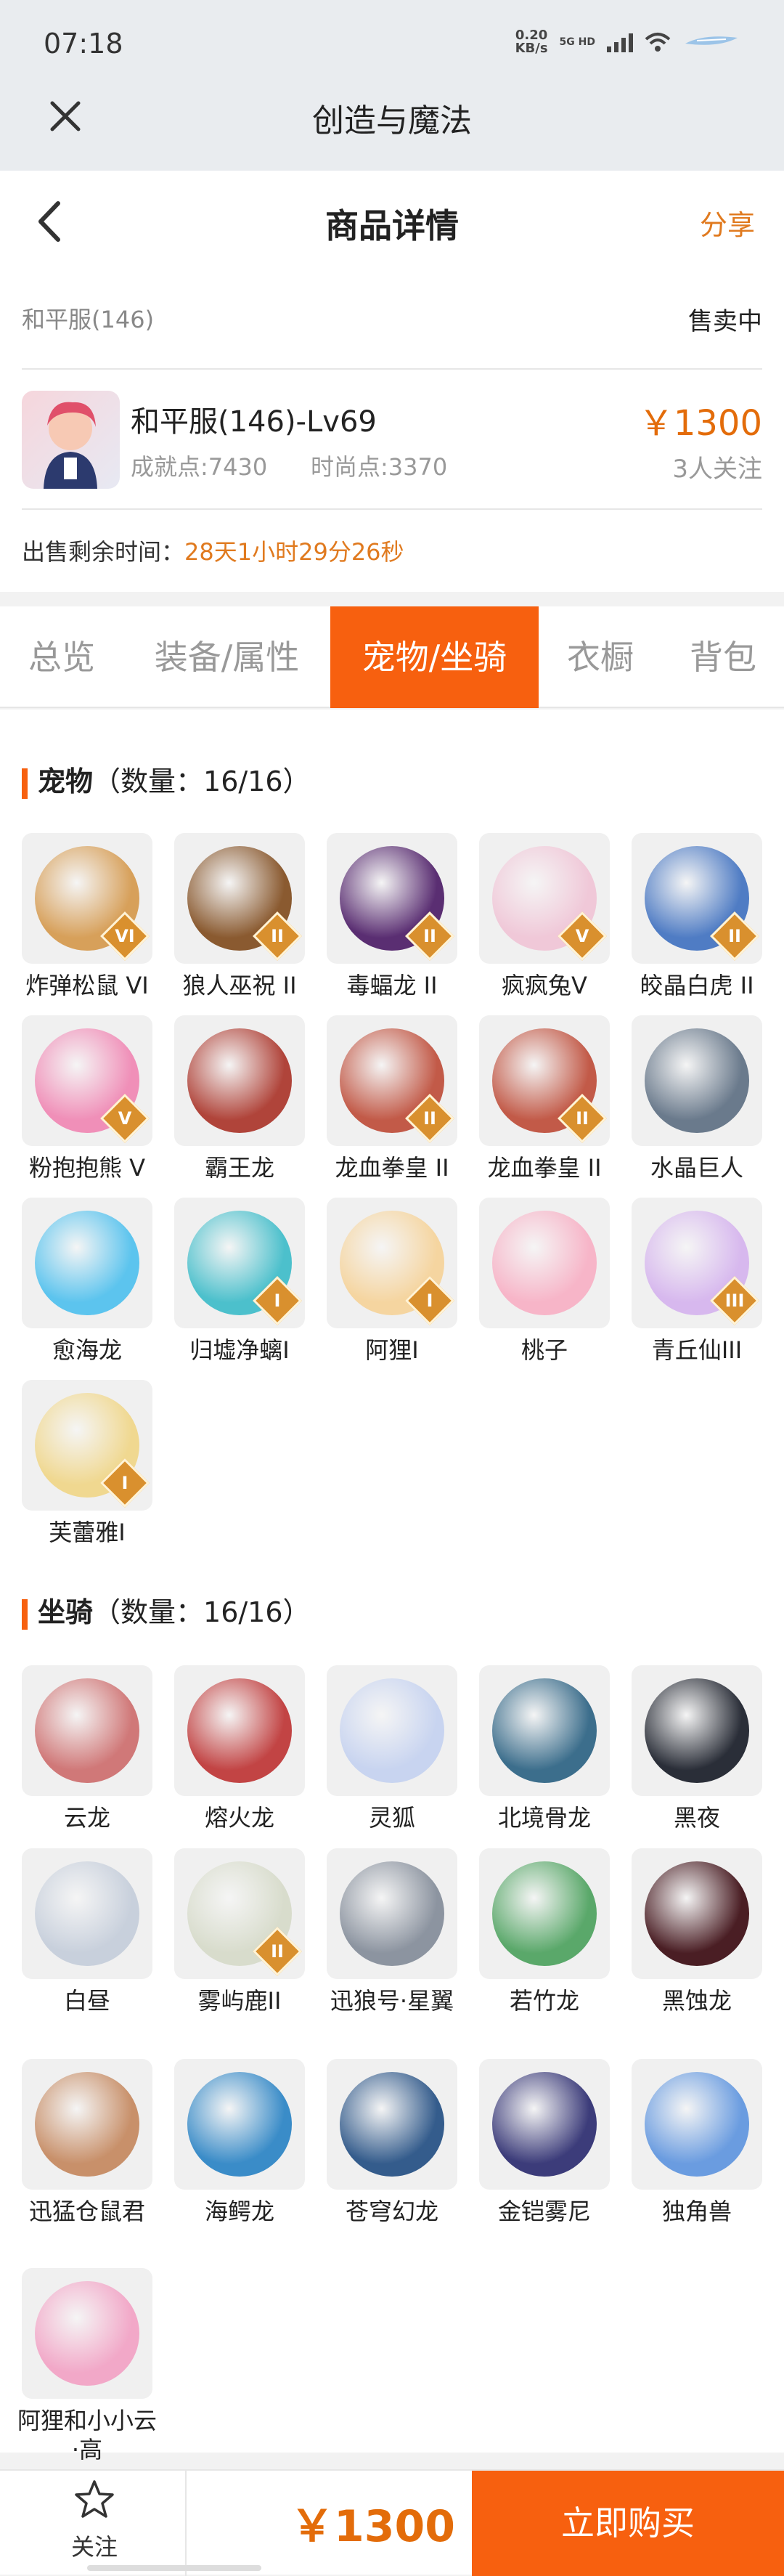  Describe the element at coordinates (88, 916) in the screenshot. I see `pet-item: VI 炸弹松鼠 VI` at that location.